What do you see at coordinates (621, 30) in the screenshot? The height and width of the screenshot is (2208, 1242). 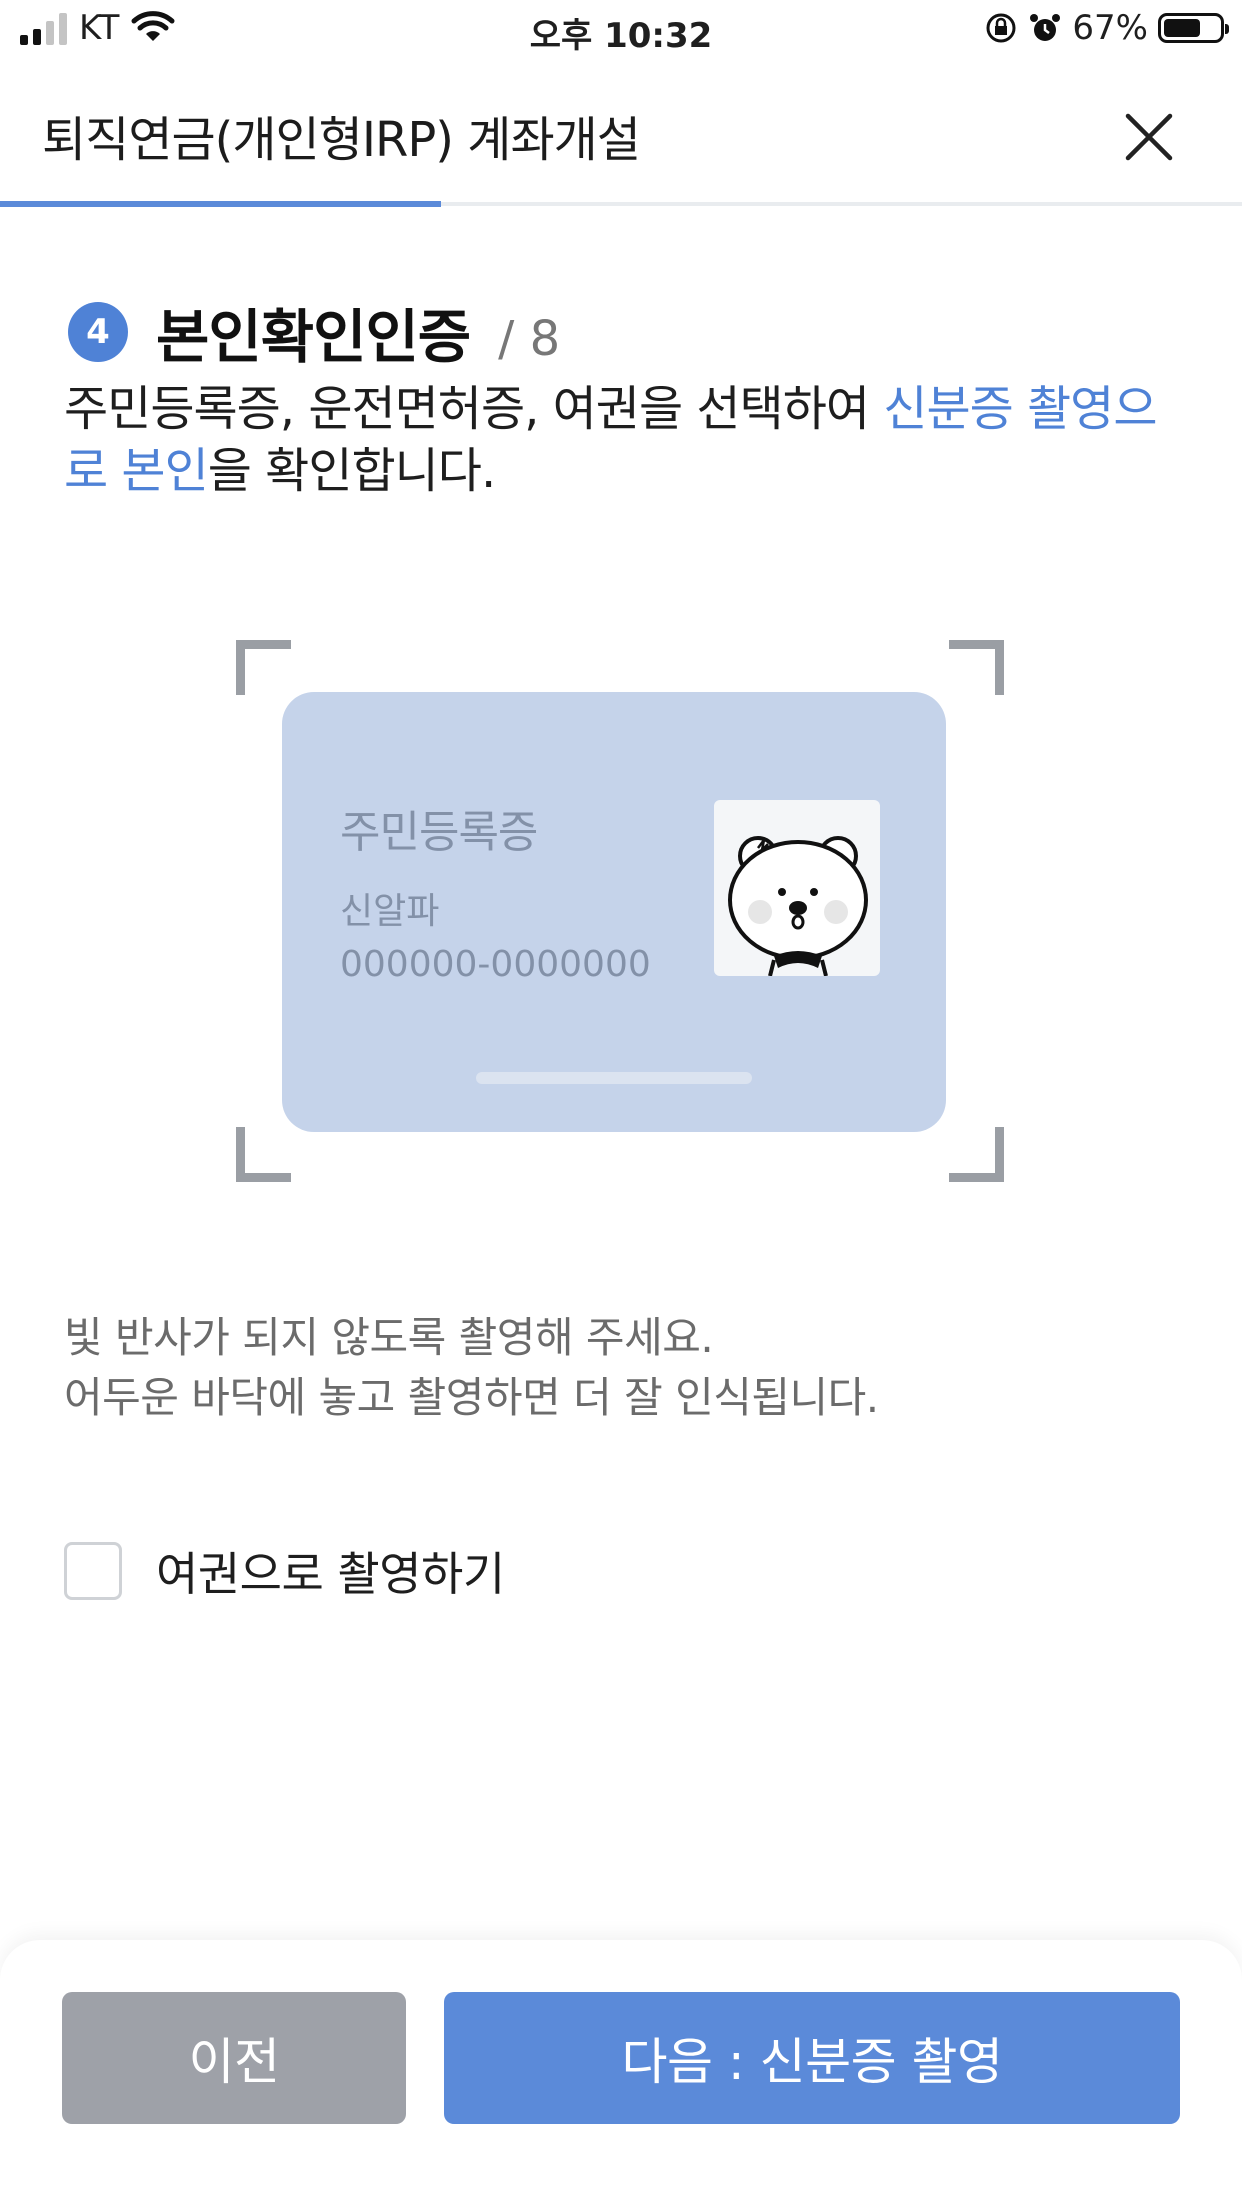 I see `status-bar: KT 오후 10:32 67%` at bounding box center [621, 30].